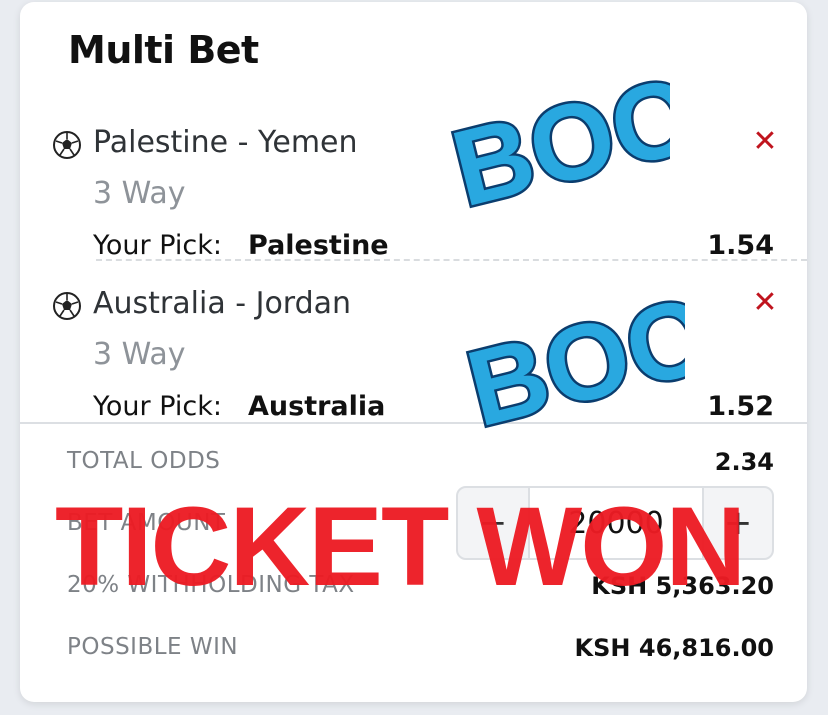 The height and width of the screenshot is (715, 828). I want to click on total-odds-value: 2.34, so click(744, 462).